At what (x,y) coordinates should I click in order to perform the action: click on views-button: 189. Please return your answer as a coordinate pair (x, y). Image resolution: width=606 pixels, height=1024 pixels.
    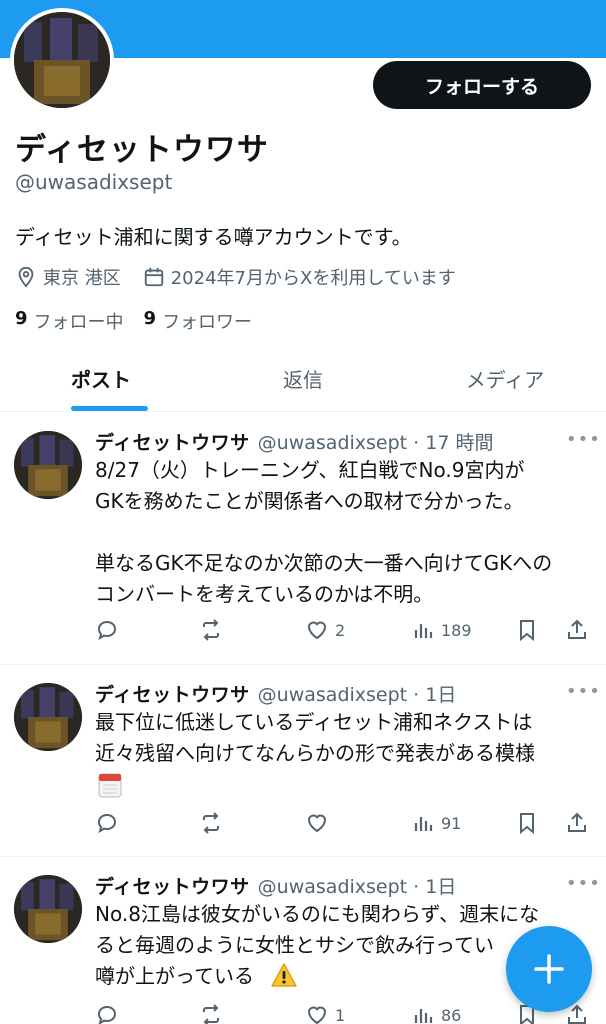
    Looking at the image, I should click on (441, 630).